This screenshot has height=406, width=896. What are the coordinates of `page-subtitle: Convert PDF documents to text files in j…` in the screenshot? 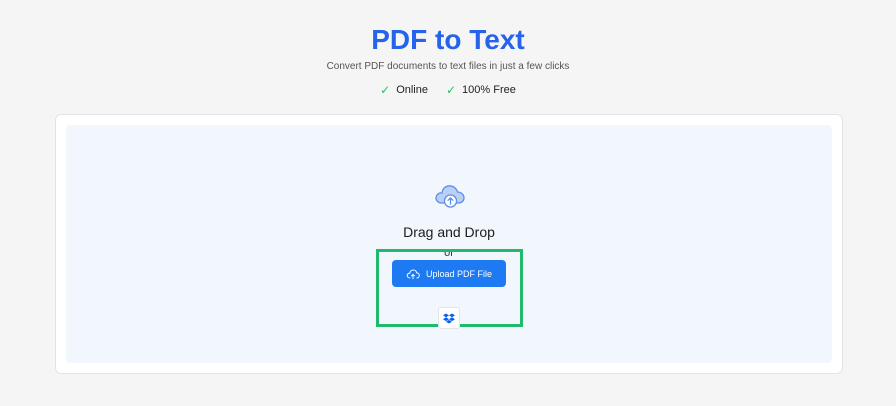 It's located at (448, 66).